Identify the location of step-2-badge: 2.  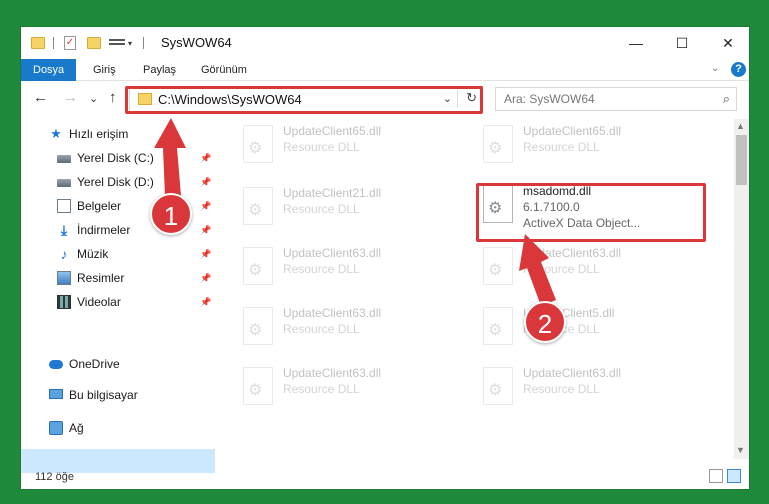
(545, 322).